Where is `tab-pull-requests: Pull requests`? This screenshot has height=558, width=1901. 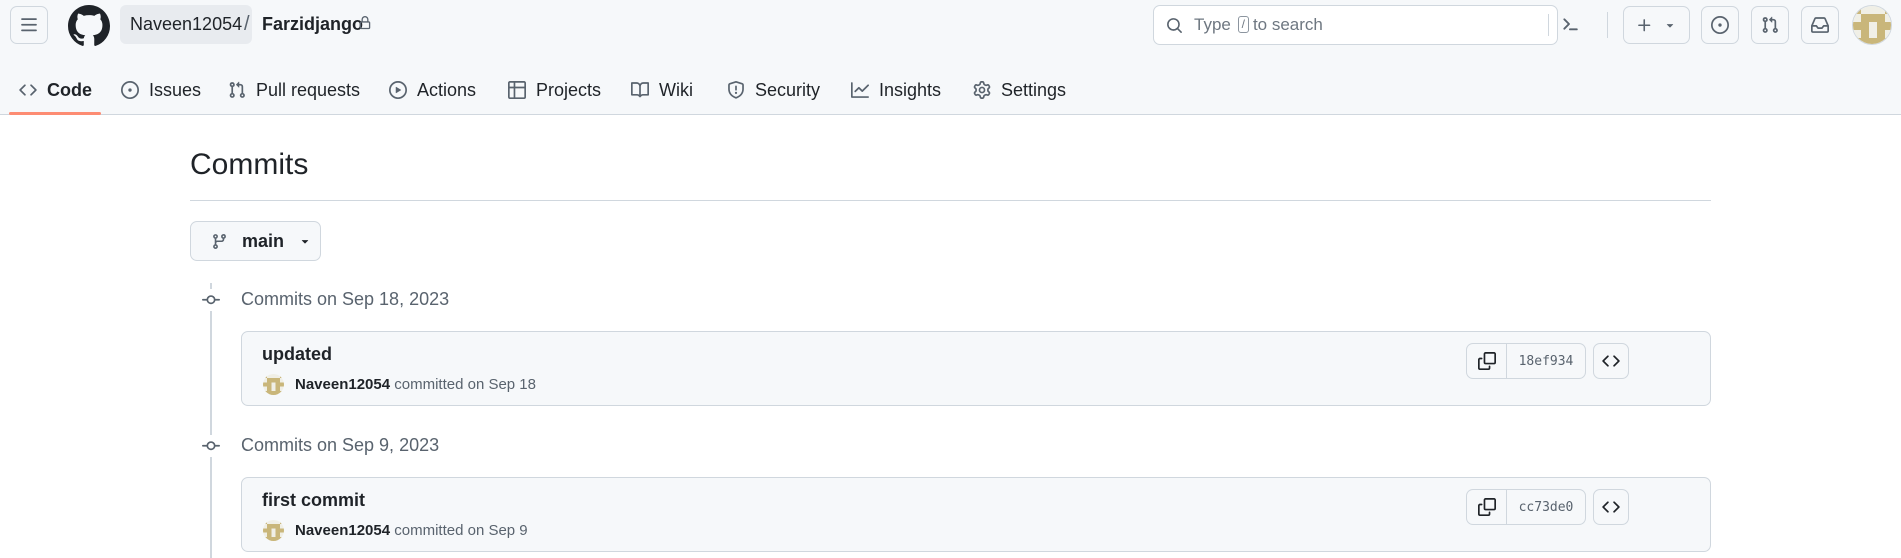 tab-pull-requests: Pull requests is located at coordinates (294, 90).